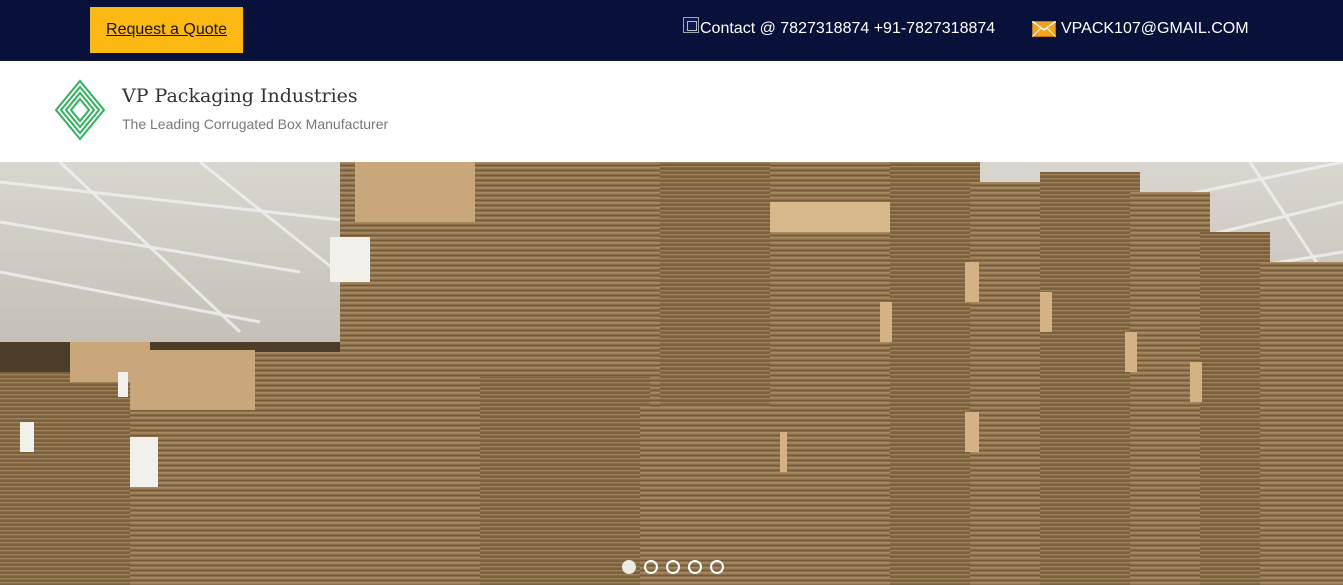  Describe the element at coordinates (1044, 29) in the screenshot. I see `mail-icon` at that location.